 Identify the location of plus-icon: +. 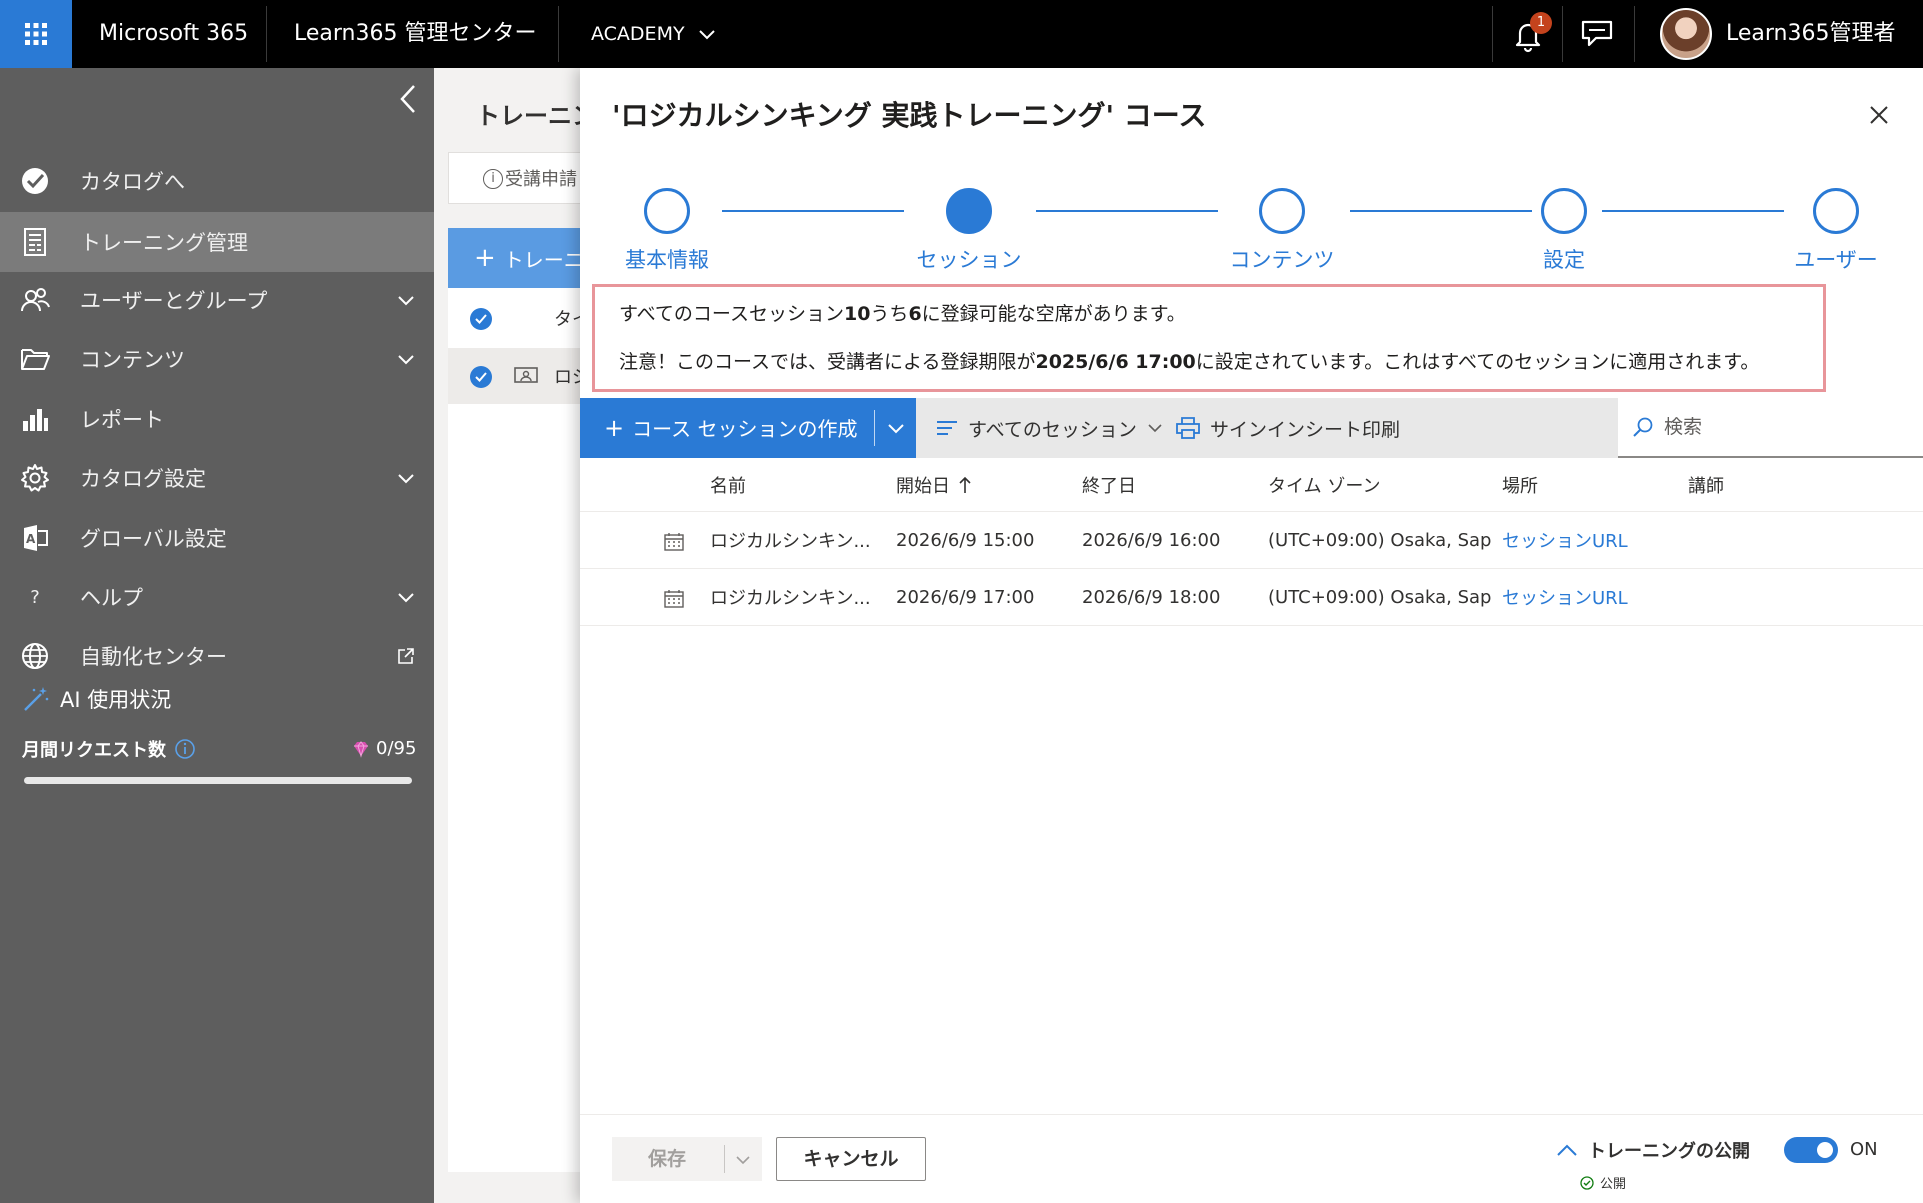
(614, 428).